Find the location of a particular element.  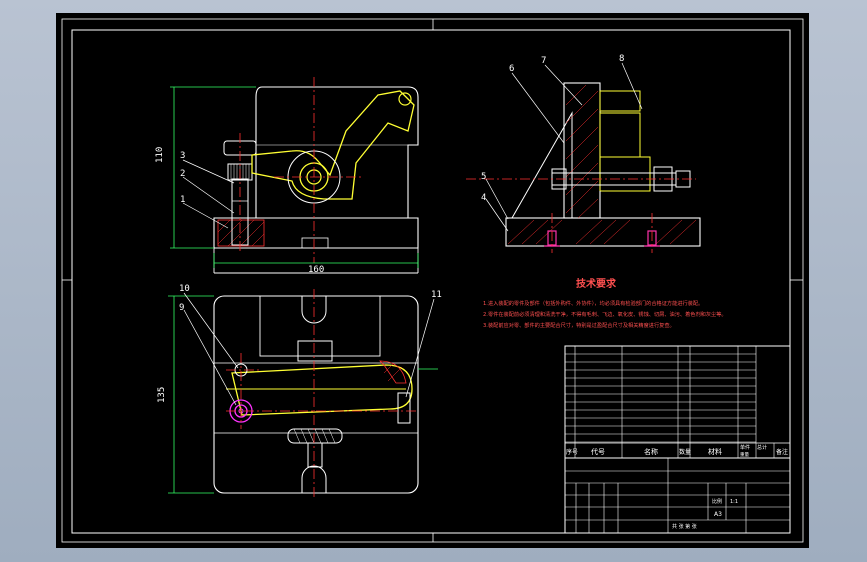

tb-sheet-label: 共 张 第 张 is located at coordinates (684, 526).